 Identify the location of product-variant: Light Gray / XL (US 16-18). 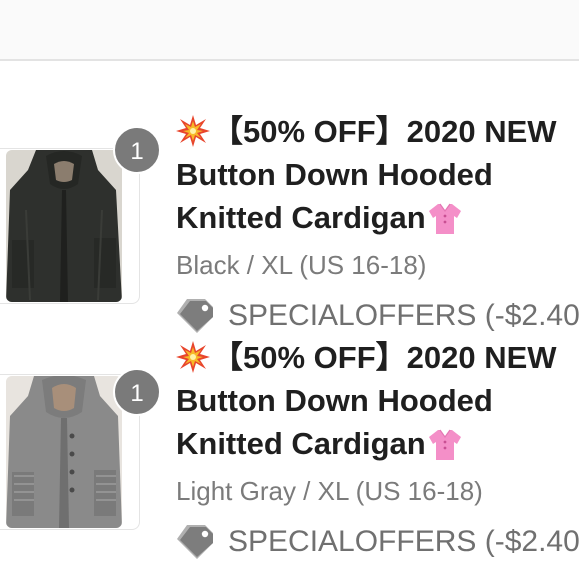
(329, 491).